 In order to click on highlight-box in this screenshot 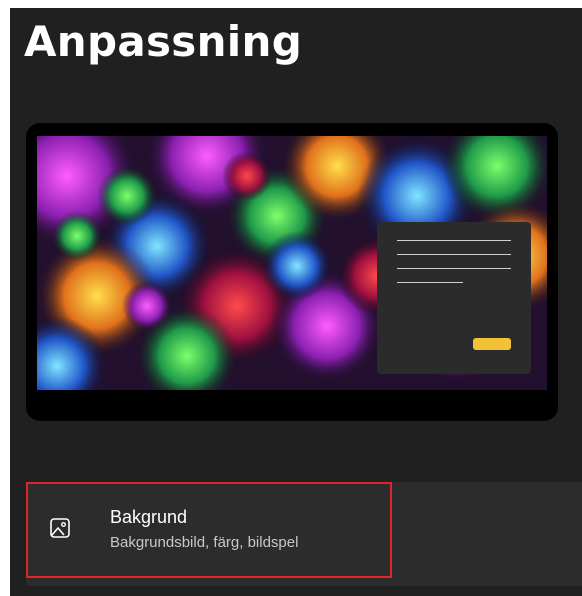, I will do `click(209, 530)`.